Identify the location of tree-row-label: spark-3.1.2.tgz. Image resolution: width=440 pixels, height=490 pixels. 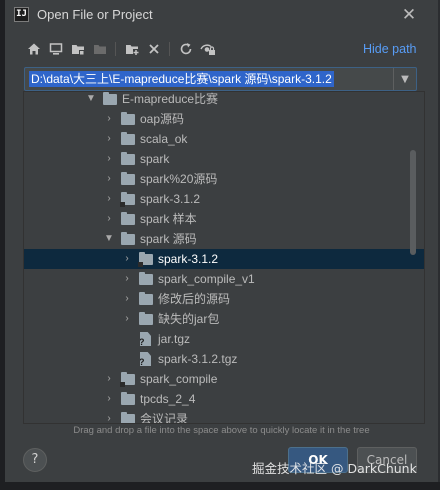
(198, 359).